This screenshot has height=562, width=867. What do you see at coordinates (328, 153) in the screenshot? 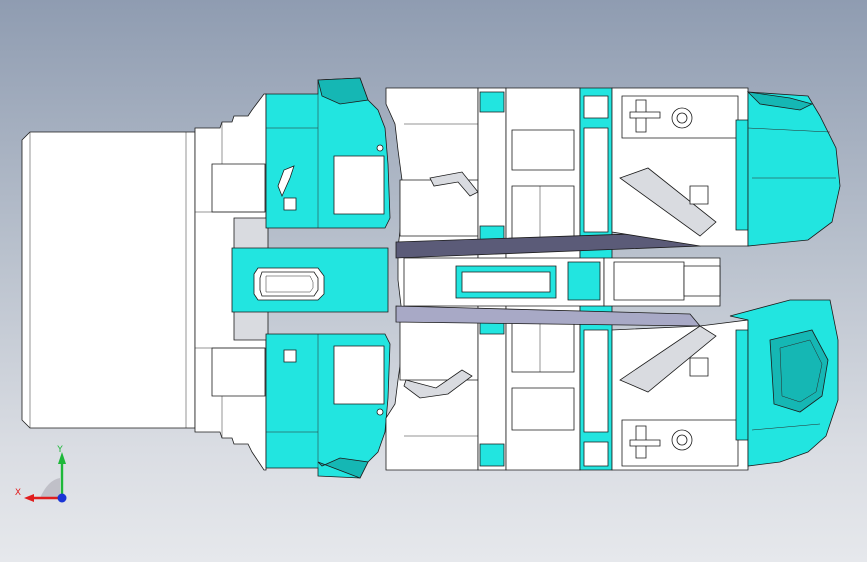
I see `left-bracket-upper` at bounding box center [328, 153].